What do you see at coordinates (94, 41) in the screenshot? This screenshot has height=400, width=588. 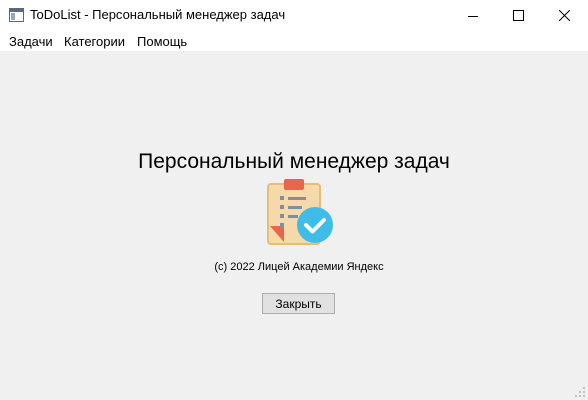 I see `menu-categories: Категории` at bounding box center [94, 41].